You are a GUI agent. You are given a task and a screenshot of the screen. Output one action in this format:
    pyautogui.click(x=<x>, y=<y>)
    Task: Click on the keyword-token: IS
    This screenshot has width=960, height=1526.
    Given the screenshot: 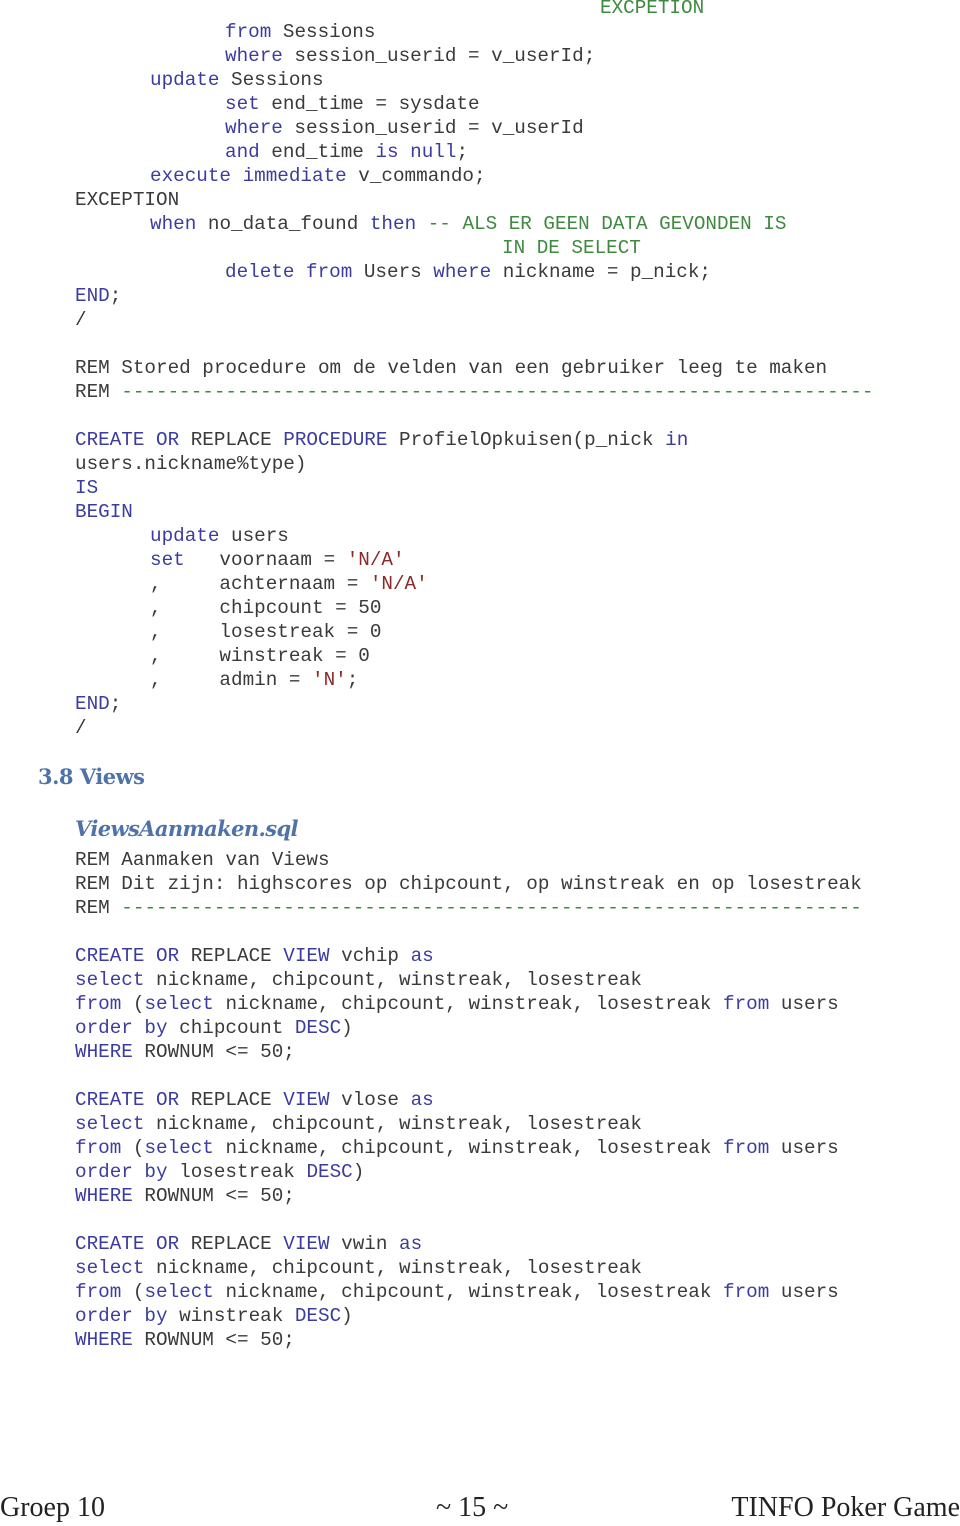 What is the action you would take?
    pyautogui.click(x=87, y=488)
    